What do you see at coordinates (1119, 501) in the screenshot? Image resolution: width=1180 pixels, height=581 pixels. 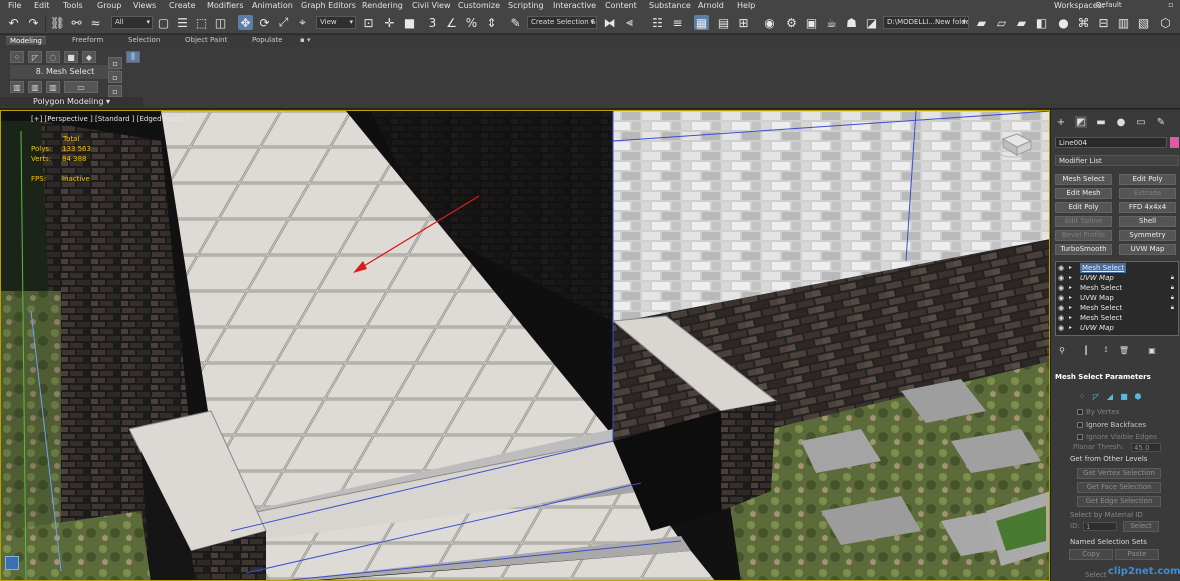 I see `get-edge-selection-button: Get Edge Selection` at bounding box center [1119, 501].